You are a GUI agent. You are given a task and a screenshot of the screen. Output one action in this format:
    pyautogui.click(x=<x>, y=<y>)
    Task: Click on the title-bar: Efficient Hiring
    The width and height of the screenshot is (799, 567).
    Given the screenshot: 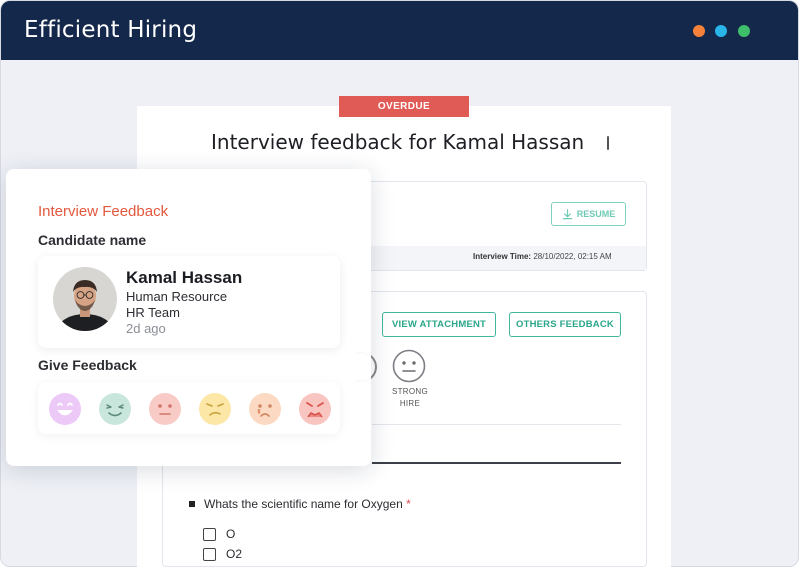 What is the action you would take?
    pyautogui.click(x=399, y=30)
    